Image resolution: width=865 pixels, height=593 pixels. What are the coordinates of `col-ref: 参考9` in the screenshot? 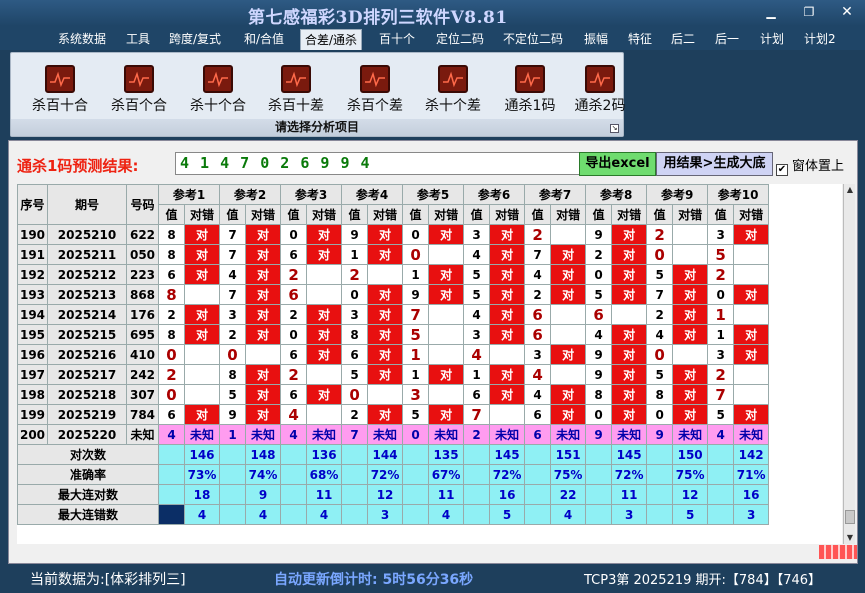 It's located at (677, 194).